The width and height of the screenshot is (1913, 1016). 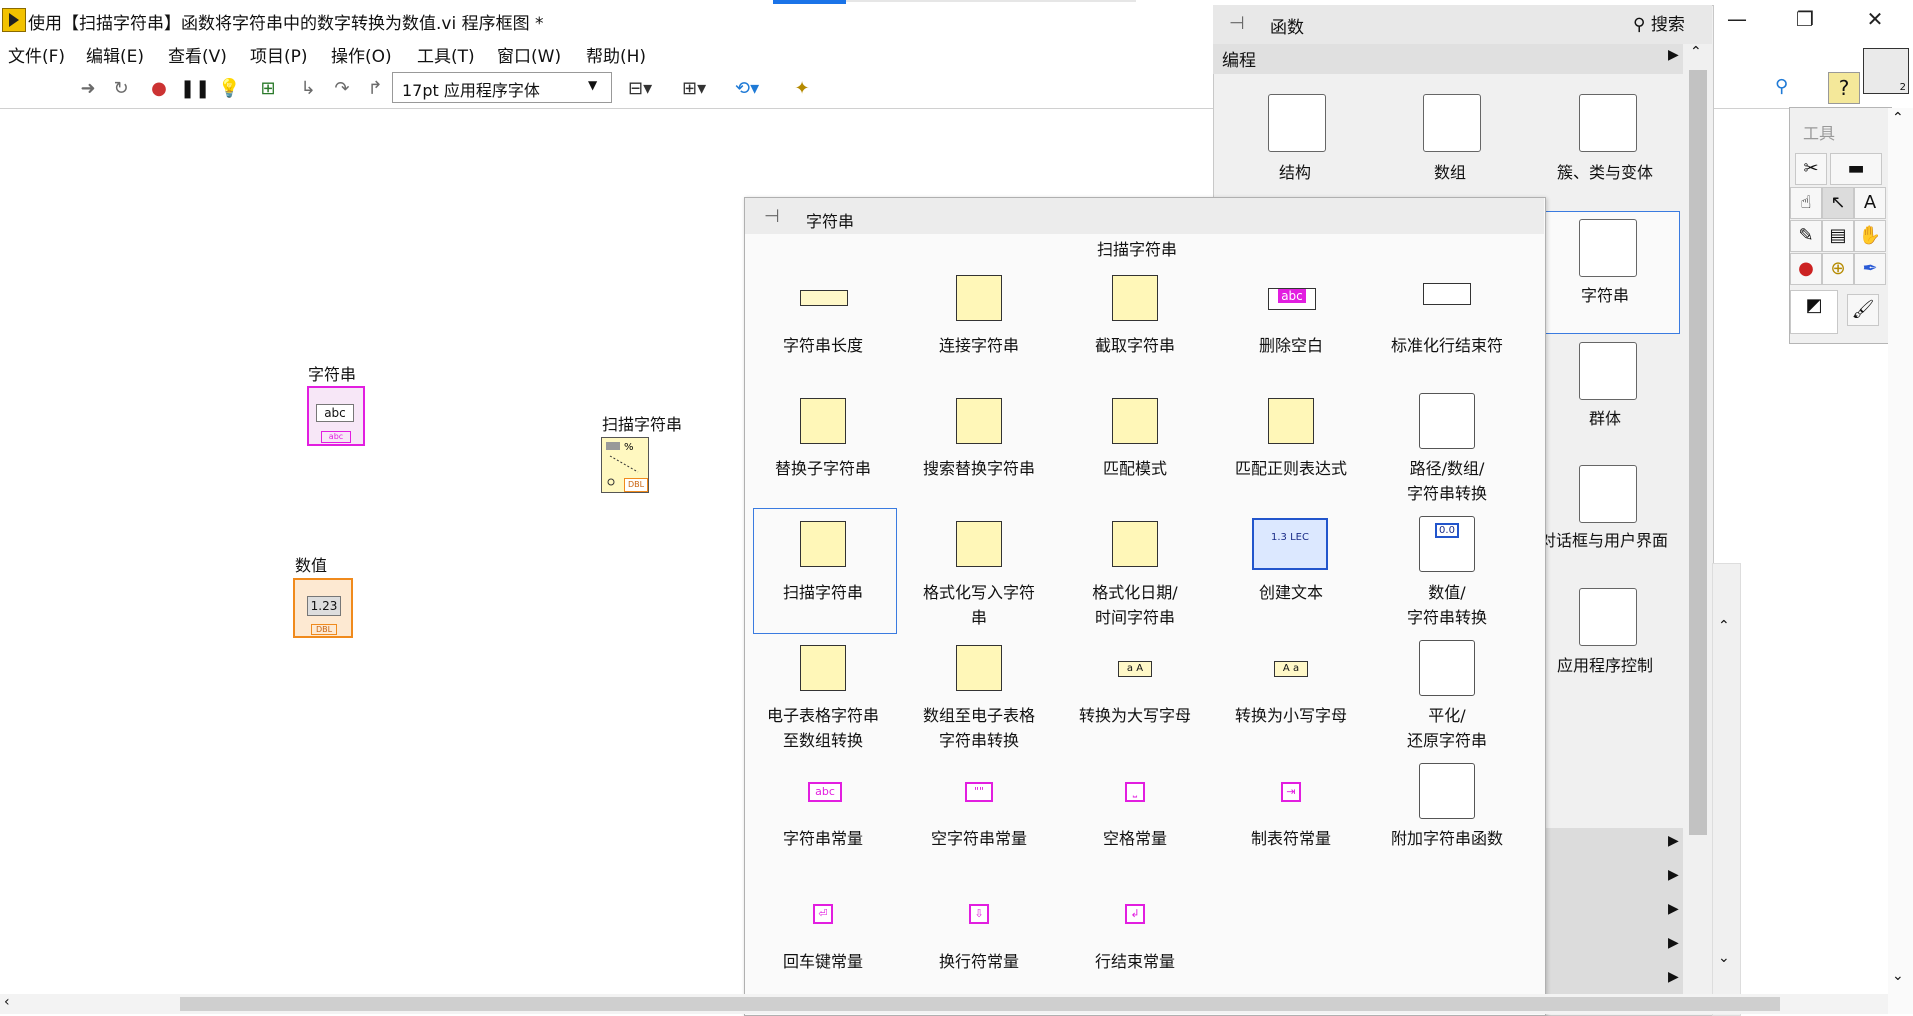 What do you see at coordinates (979, 961) in the screenshot?
I see `fn-line-feed-constant: 换行符常量` at bounding box center [979, 961].